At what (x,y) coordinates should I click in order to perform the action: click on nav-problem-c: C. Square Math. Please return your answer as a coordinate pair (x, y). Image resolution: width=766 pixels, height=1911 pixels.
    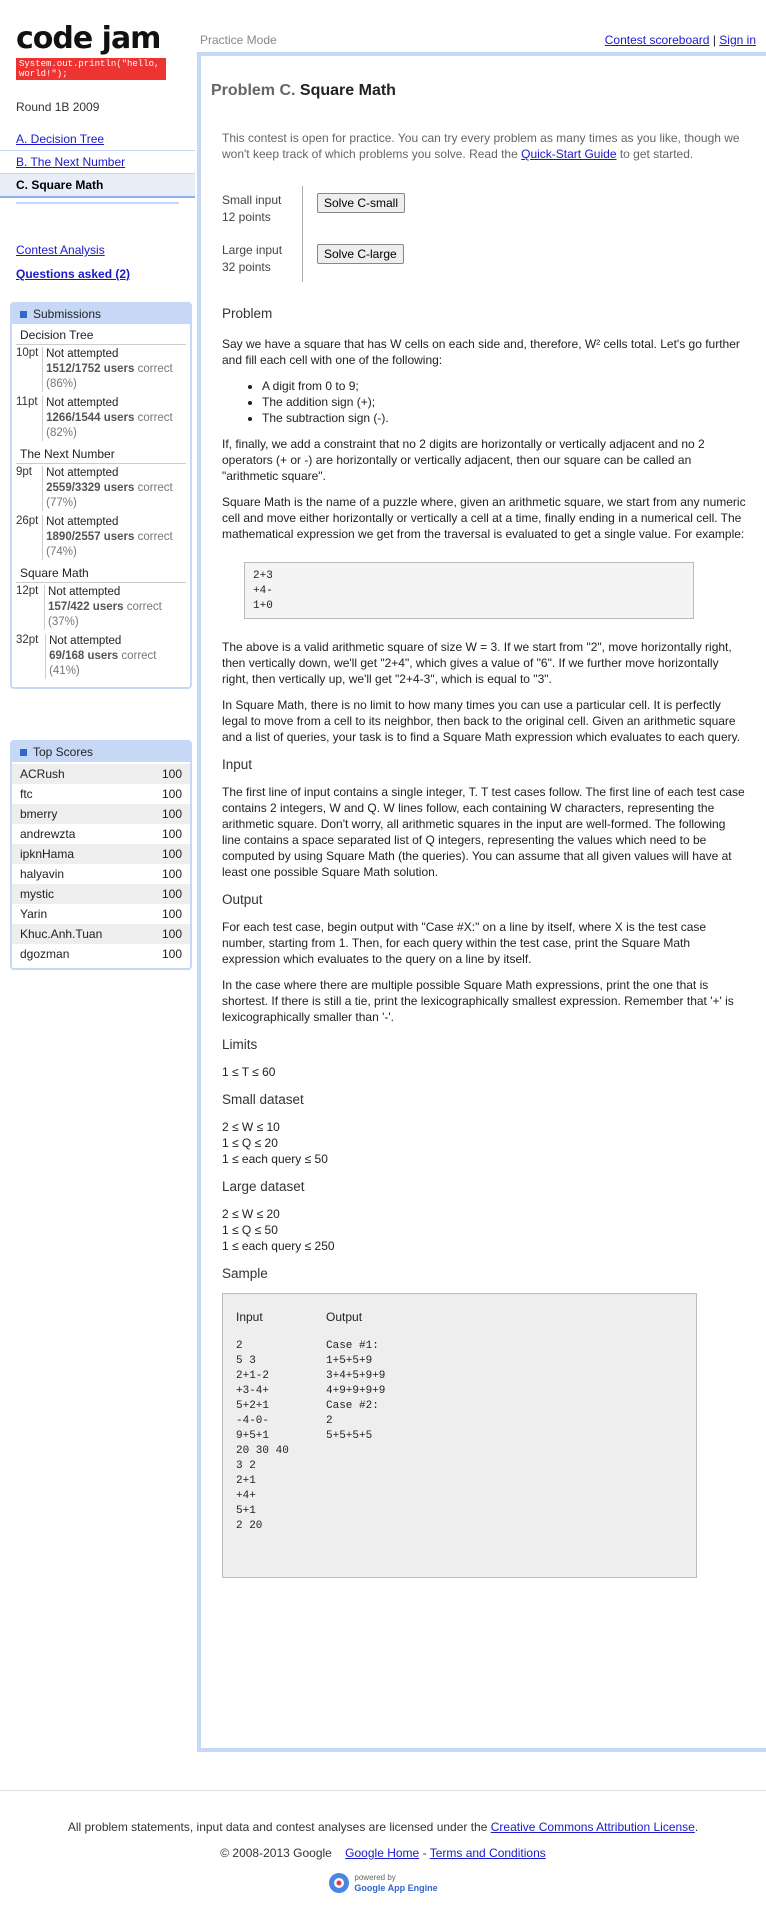
    Looking at the image, I should click on (97, 186).